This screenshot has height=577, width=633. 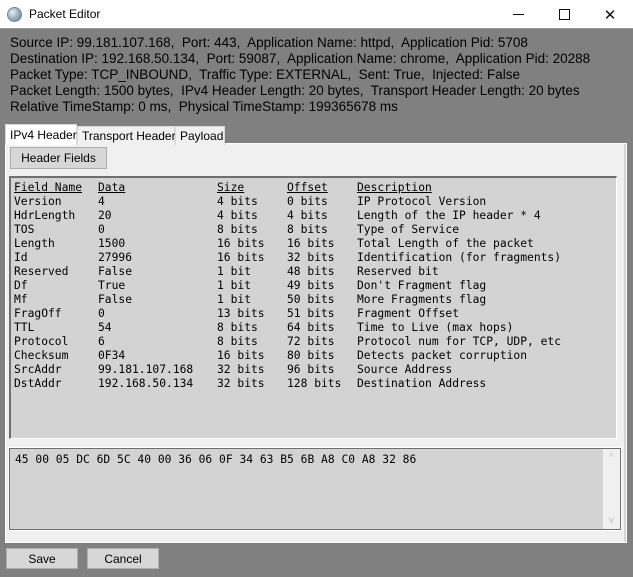 I want to click on cell-offset: 50 bits, so click(x=311, y=299).